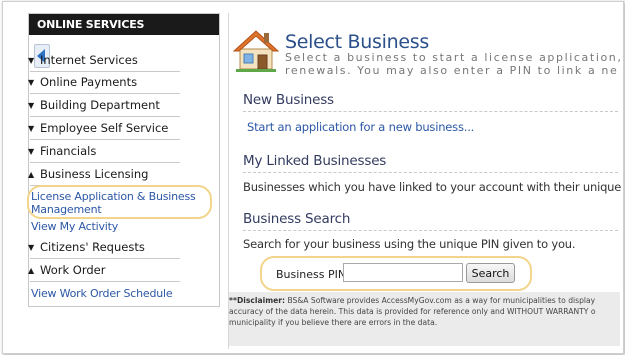 The image size is (625, 355). Describe the element at coordinates (89, 60) in the screenshot. I see `sidebar-item-label: Internet Services` at that location.